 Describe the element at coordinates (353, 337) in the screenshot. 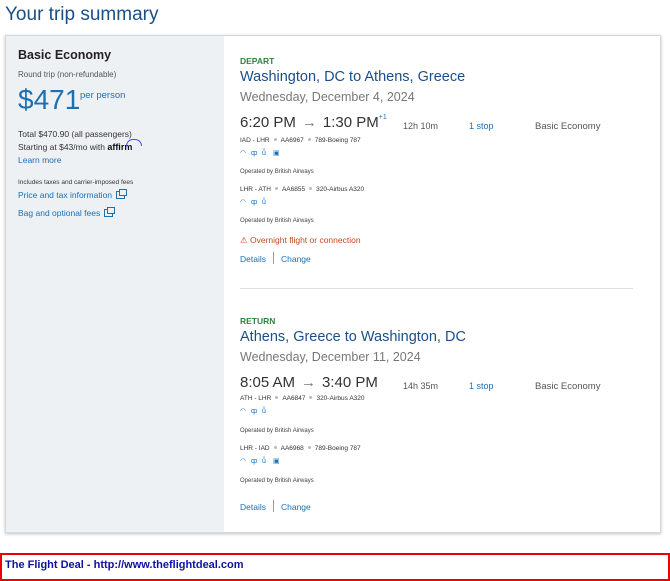

I see `return-route: Athens, Greece to Washington, DC` at that location.